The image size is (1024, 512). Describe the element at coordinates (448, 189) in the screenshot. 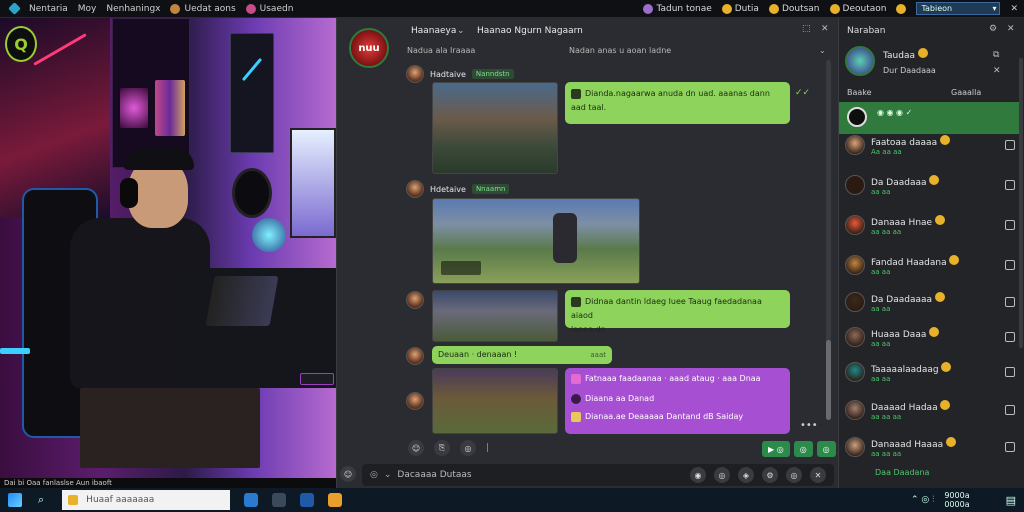

I see `username: Hdetaive` at that location.